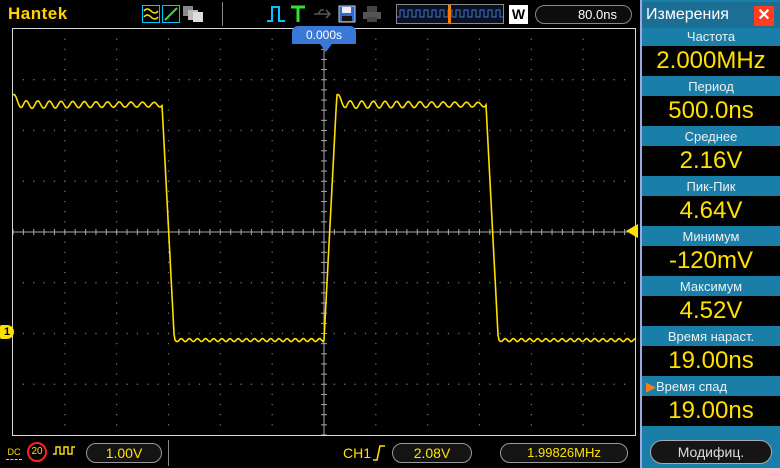  What do you see at coordinates (38, 13) in the screenshot?
I see `brand-logo: Hantek` at bounding box center [38, 13].